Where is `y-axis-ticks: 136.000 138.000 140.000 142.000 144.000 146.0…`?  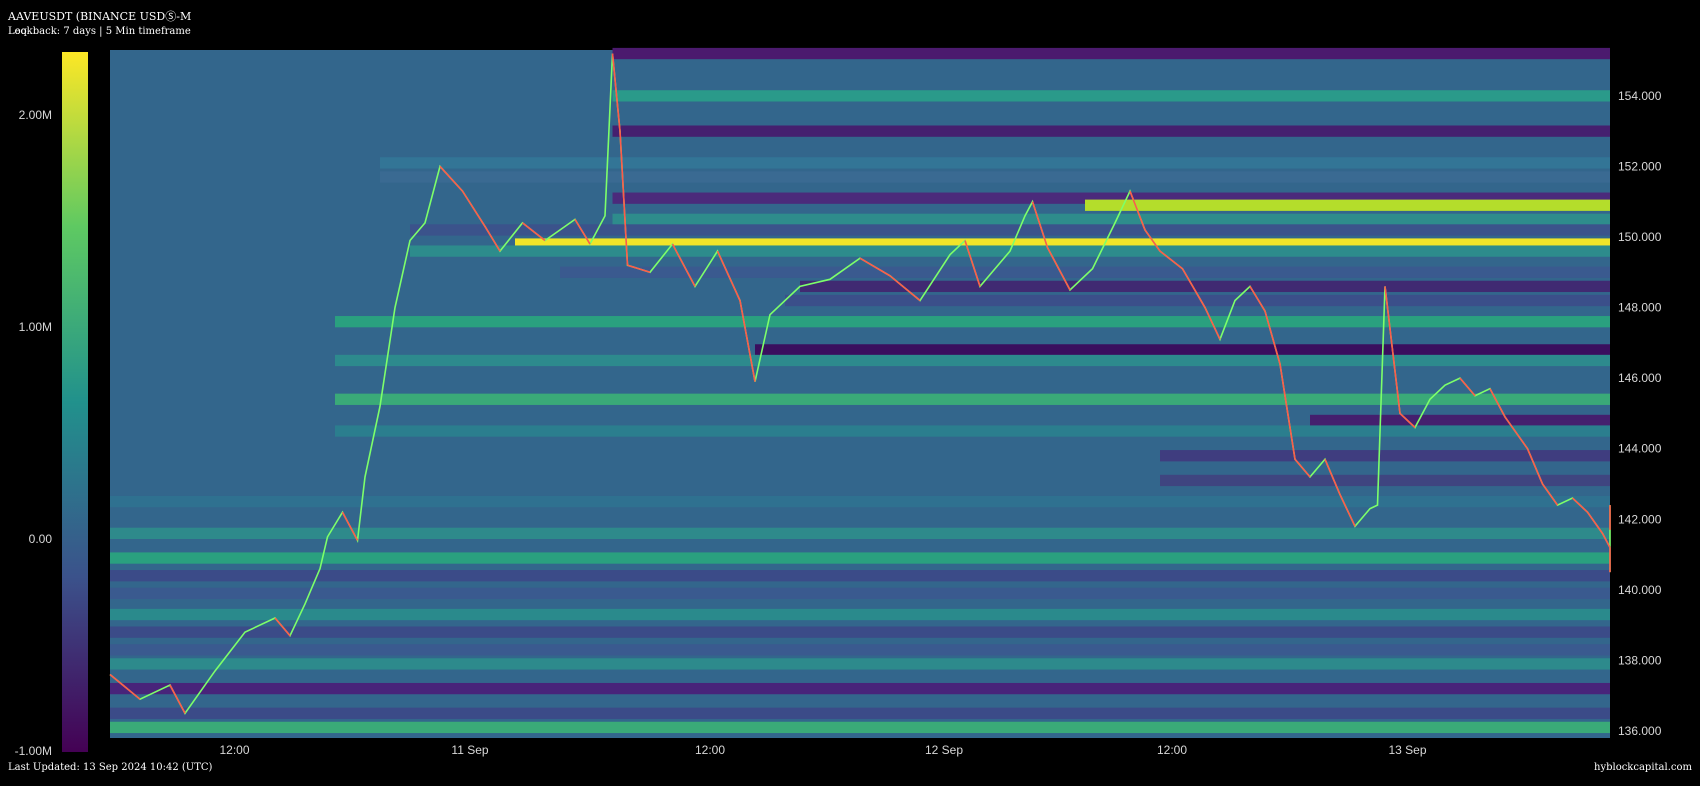
y-axis-ticks: 136.000 138.000 140.000 142.000 144.000 146.0… is located at coordinates (1640, 413).